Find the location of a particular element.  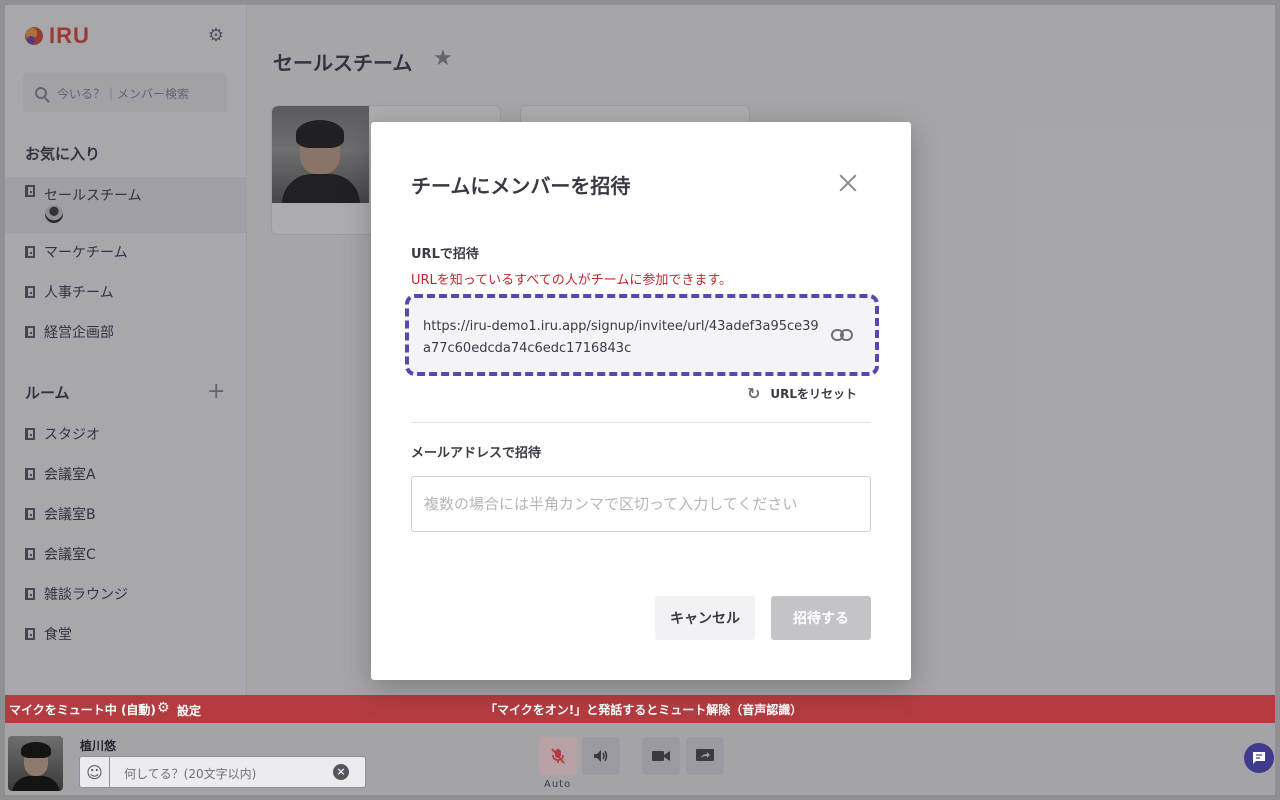

video-camera-icon is located at coordinates (661, 756).